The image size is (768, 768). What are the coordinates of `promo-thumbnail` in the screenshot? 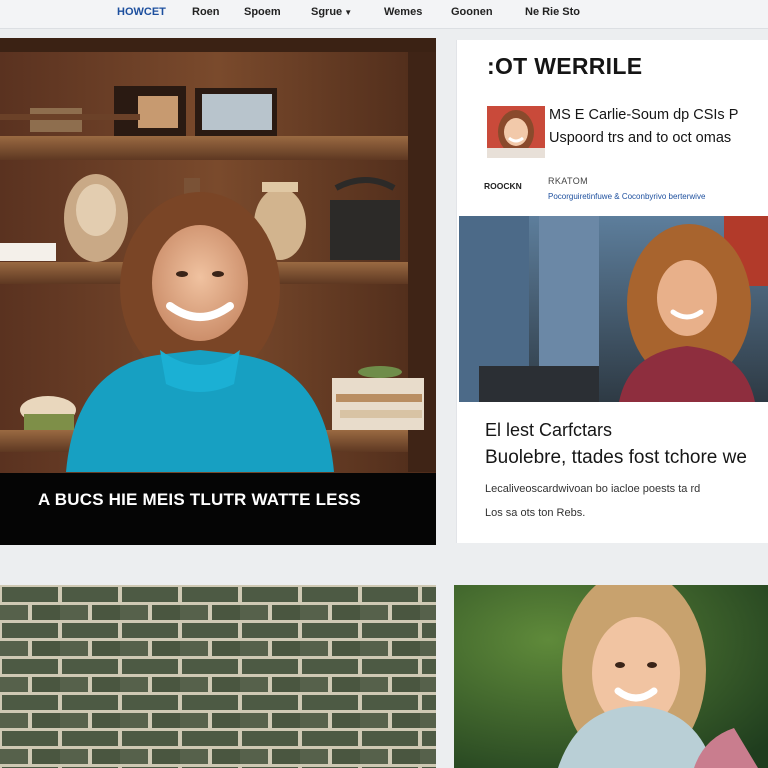 It's located at (516, 132).